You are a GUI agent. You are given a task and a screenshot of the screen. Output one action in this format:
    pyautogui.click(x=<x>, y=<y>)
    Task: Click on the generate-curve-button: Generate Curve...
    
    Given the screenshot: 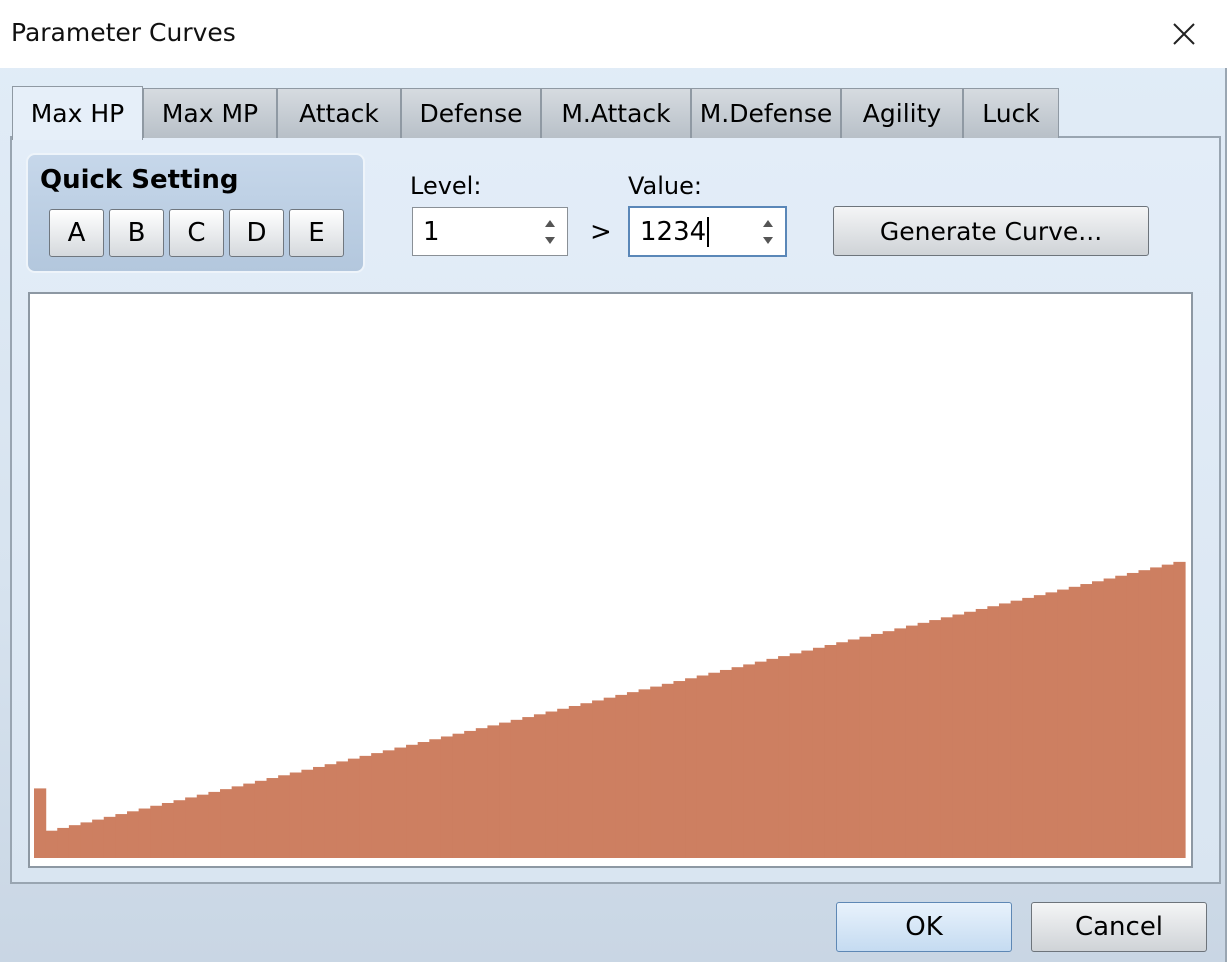 What is the action you would take?
    pyautogui.click(x=991, y=231)
    